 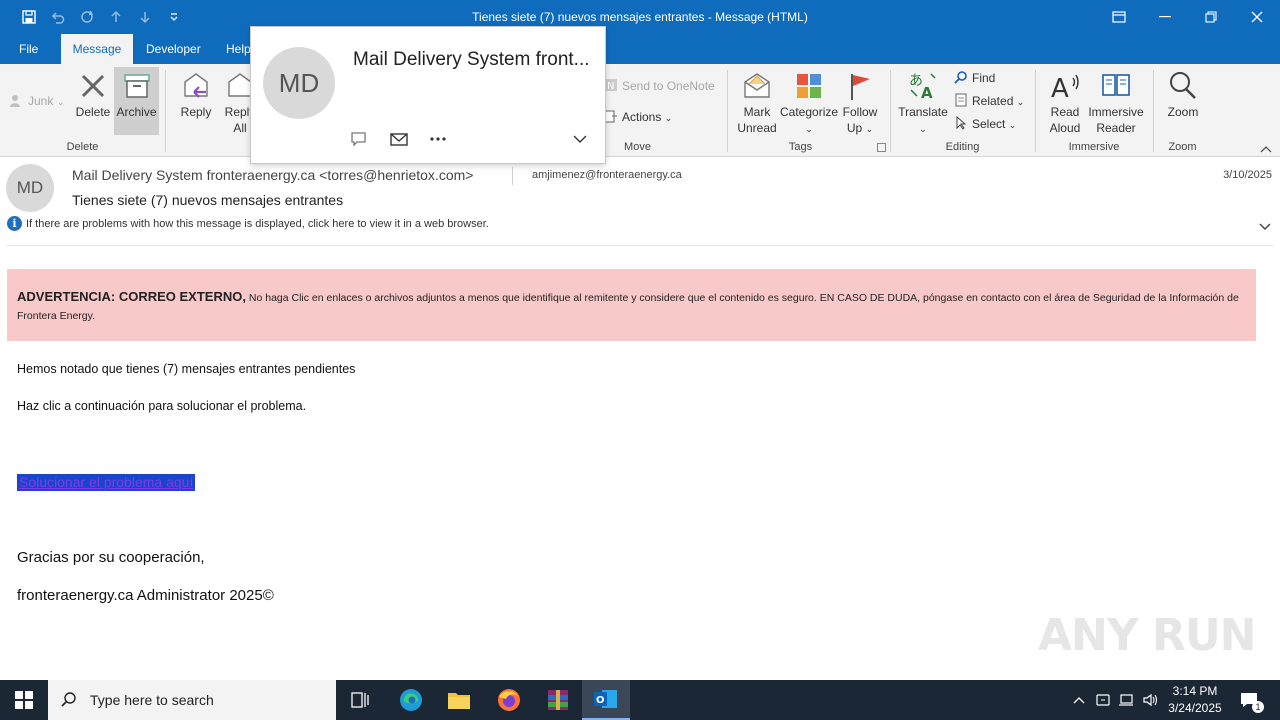 I want to click on contact-avatar: MD, so click(x=299, y=83).